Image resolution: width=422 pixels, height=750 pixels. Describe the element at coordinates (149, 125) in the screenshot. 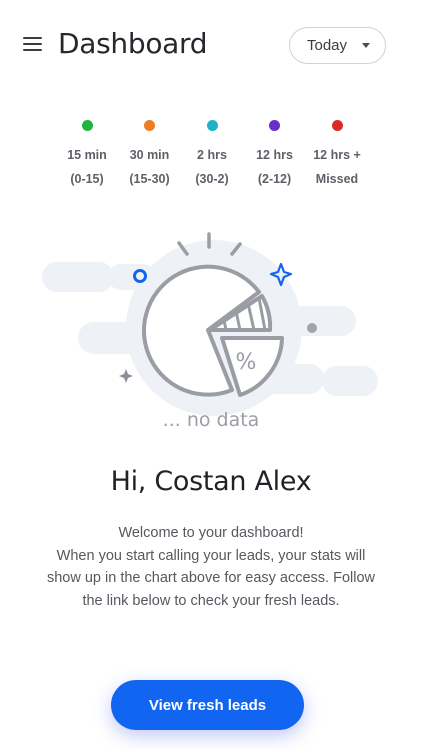

I see `legend-dot-orange` at that location.